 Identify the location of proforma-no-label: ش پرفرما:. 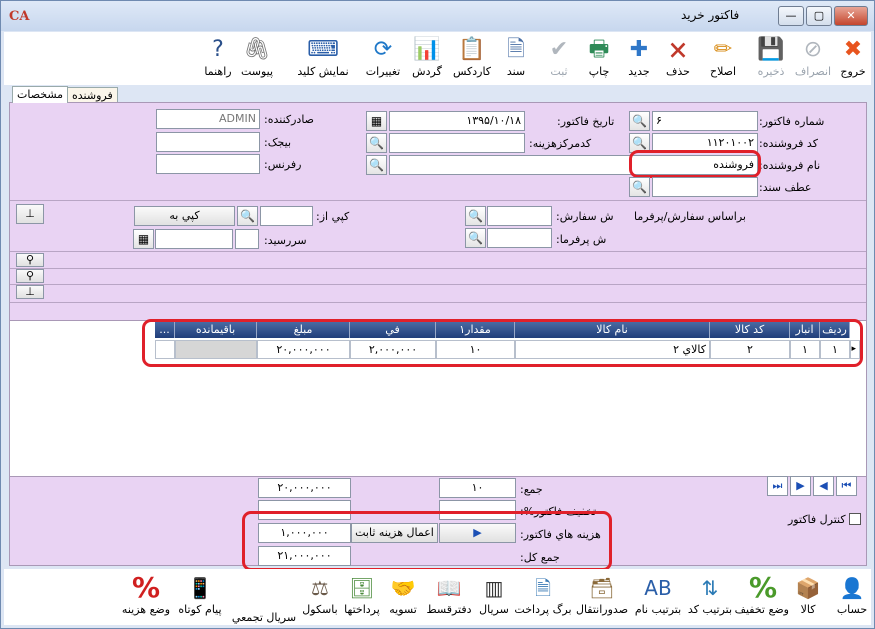
(581, 239).